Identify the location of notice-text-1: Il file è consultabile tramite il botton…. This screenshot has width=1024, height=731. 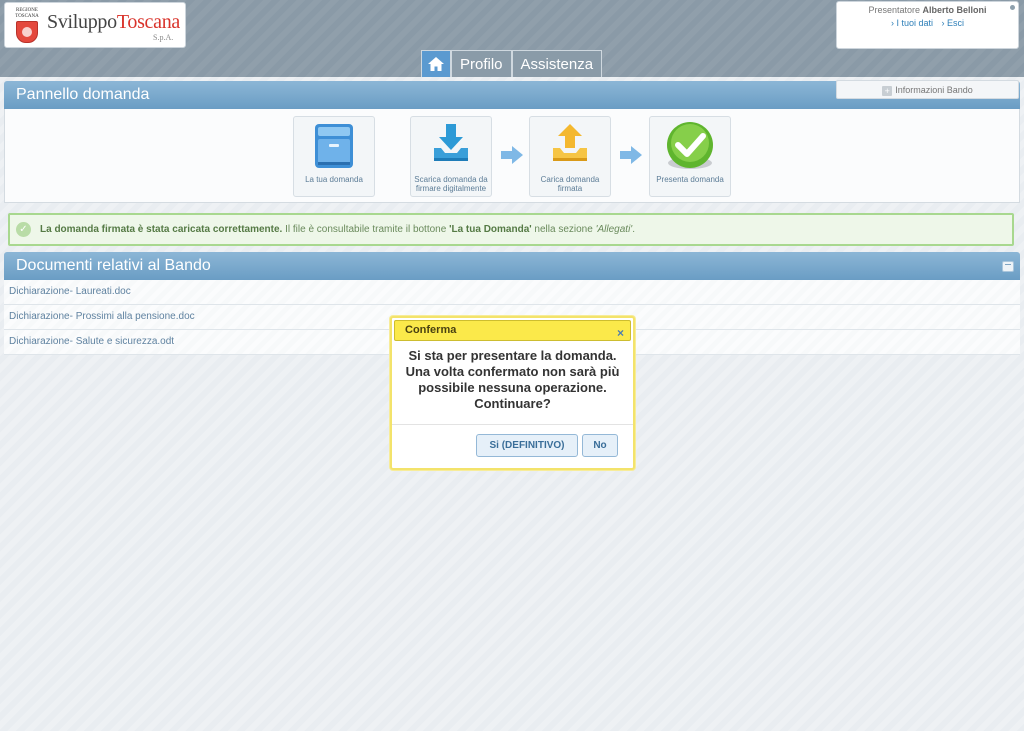
(366, 229).